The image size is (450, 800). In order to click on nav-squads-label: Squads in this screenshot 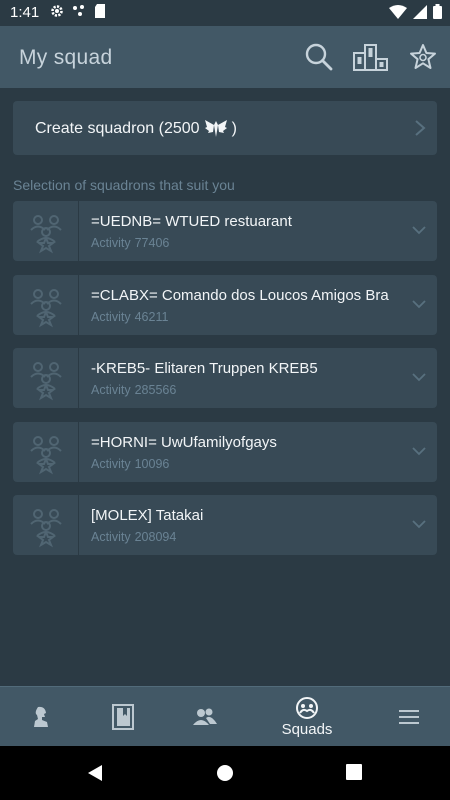, I will do `click(307, 729)`.